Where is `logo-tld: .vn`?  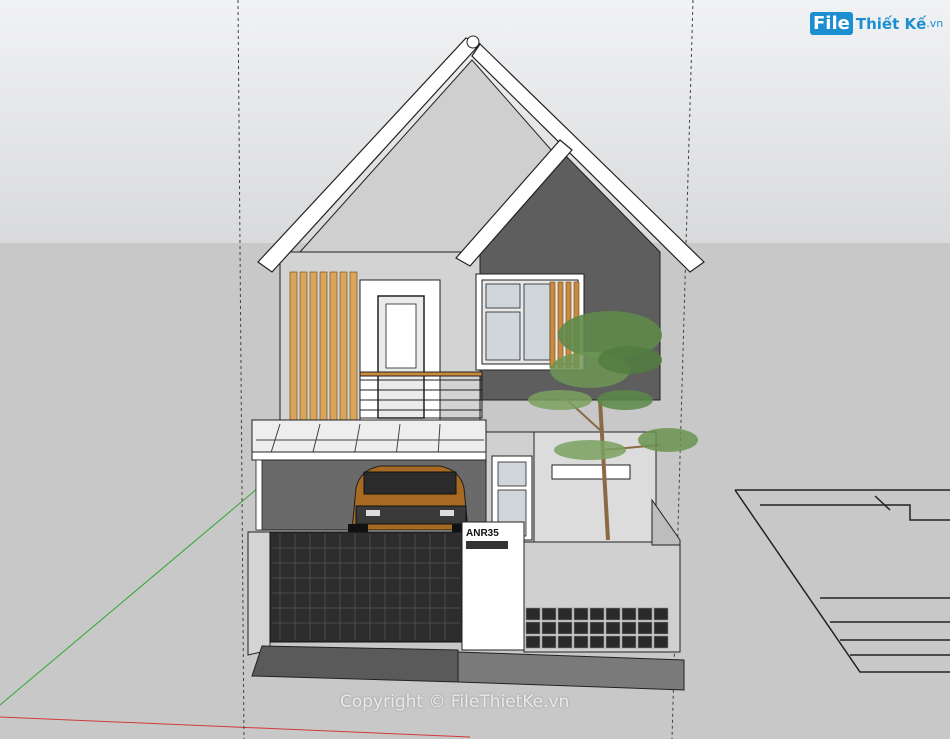
logo-tld: .vn is located at coordinates (935, 23).